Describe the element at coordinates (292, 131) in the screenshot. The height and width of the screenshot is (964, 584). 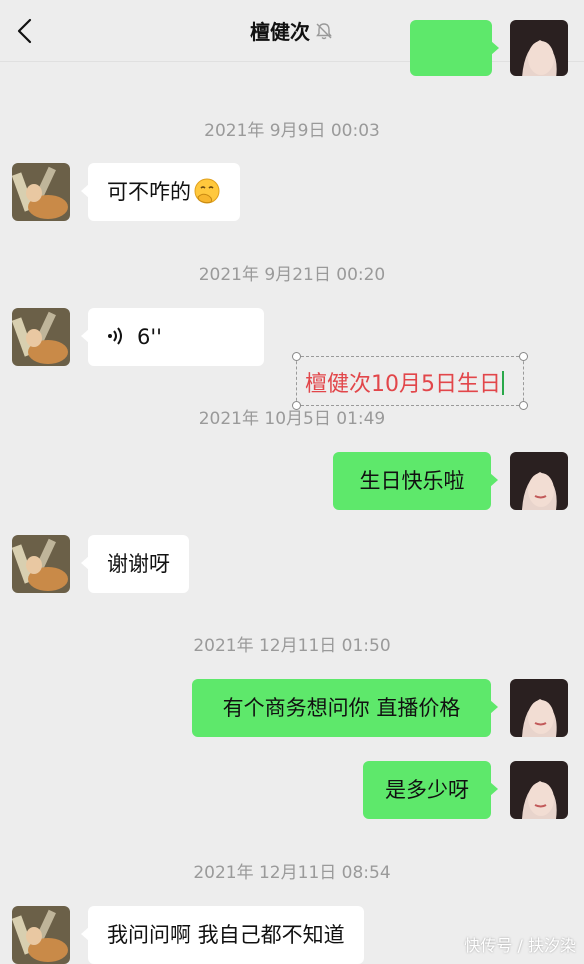
I see `timestamp: 2021年 9月9日 00:03` at that location.